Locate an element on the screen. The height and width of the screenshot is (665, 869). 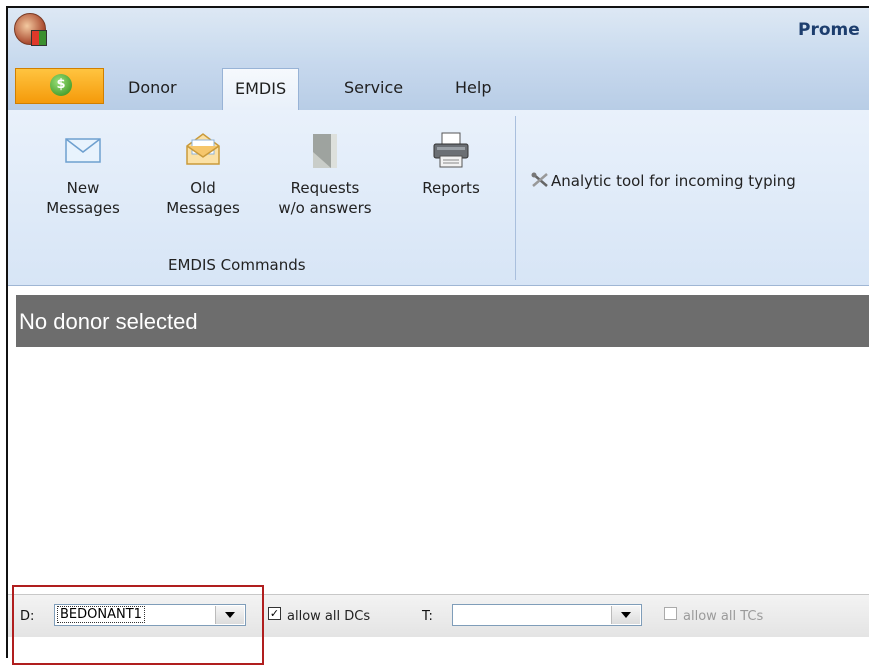
tab-help: Help is located at coordinates (473, 87).